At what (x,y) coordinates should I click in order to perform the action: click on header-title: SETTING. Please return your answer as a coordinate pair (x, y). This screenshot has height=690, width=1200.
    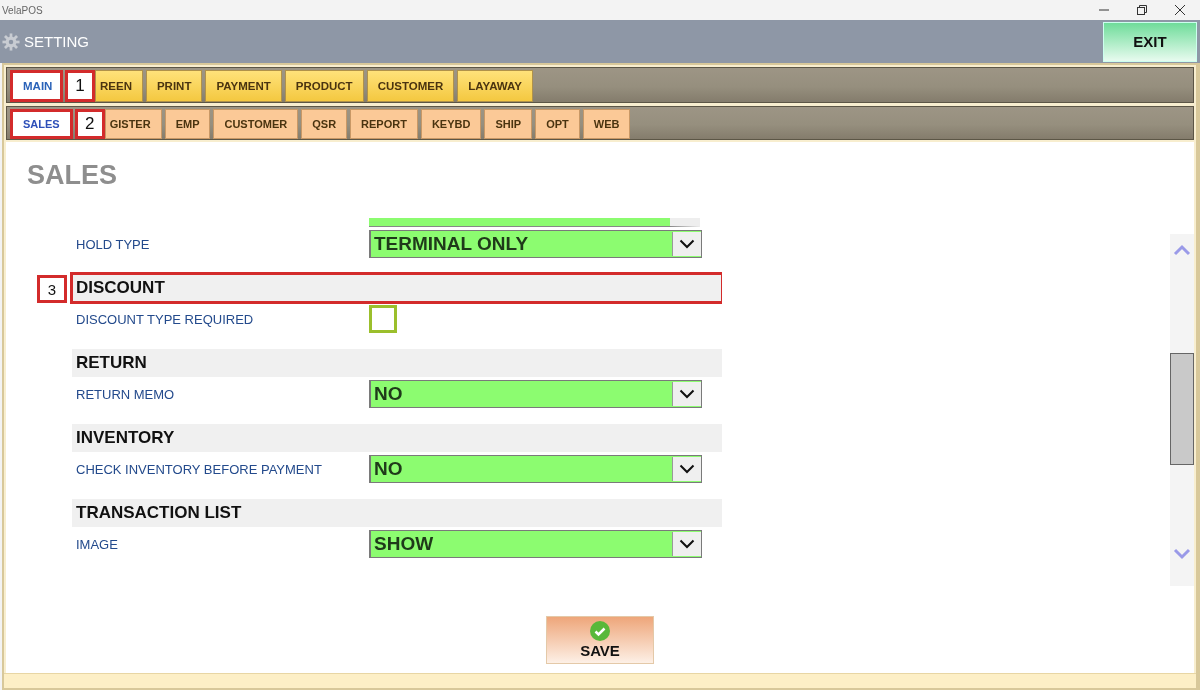
    Looking at the image, I should click on (57, 41).